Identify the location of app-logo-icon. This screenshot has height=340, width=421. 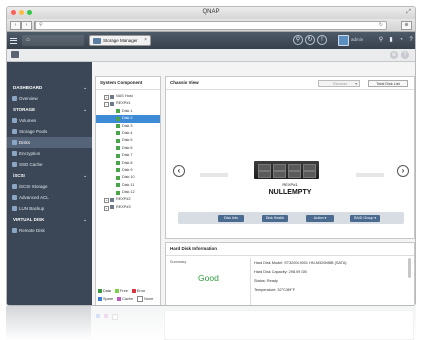
(15, 54).